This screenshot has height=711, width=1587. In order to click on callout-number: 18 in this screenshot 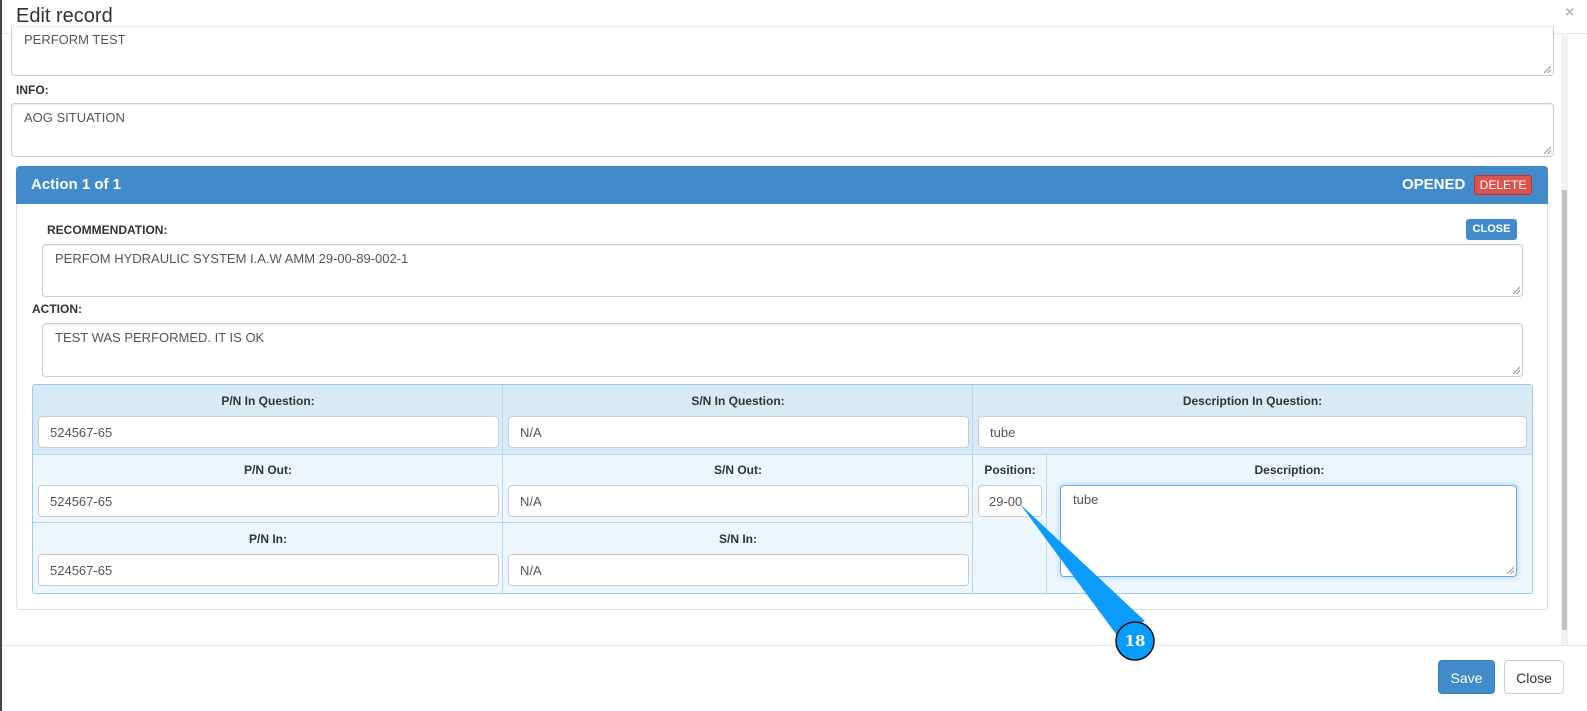, I will do `click(1135, 641)`.